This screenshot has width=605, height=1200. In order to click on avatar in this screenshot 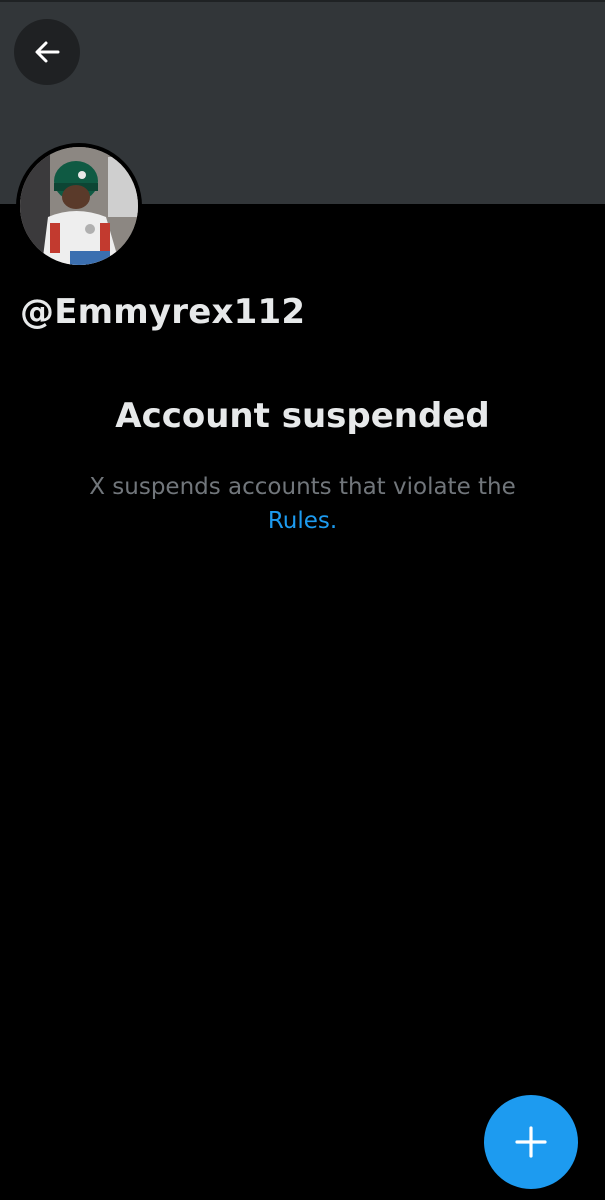, I will do `click(79, 206)`.